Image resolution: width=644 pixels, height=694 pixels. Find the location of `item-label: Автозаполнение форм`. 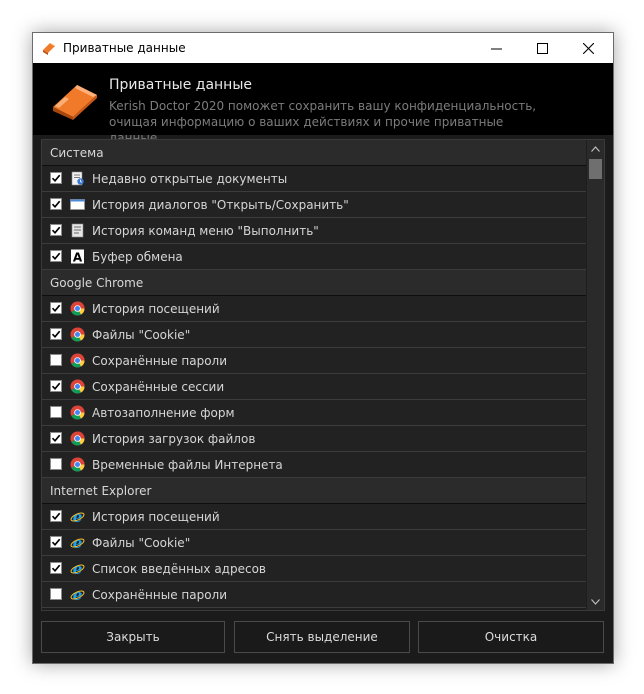

item-label: Автозаполнение форм is located at coordinates (163, 413).